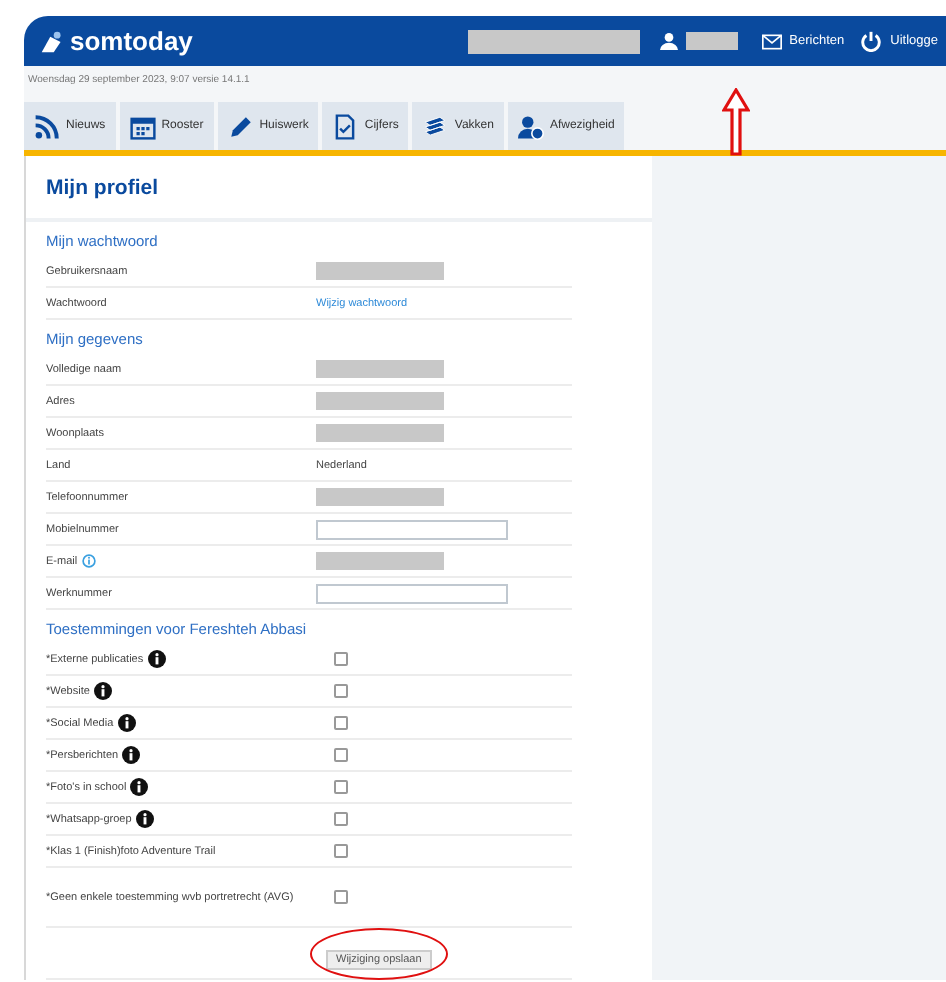 This screenshot has width=946, height=982. I want to click on calendar-icon, so click(142, 126).